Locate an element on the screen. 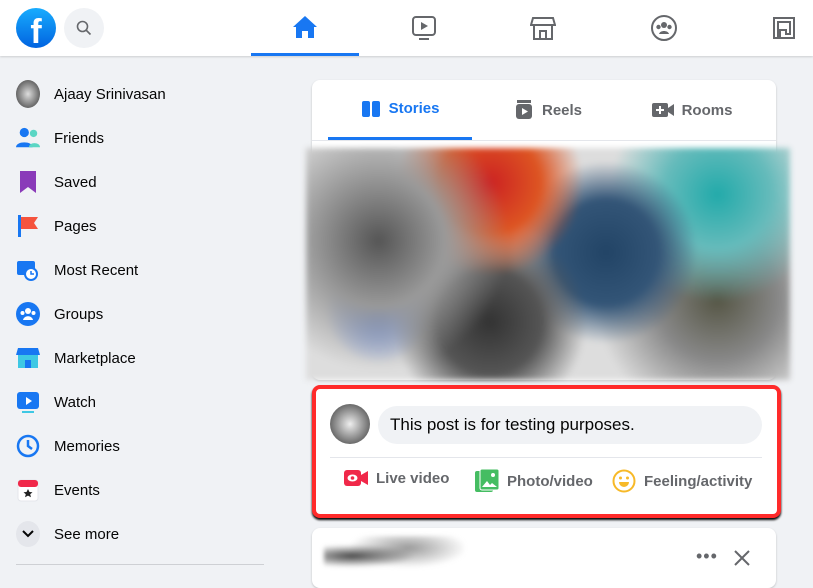 The width and height of the screenshot is (813, 588). sidebar-item-label: Marketplace is located at coordinates (95, 358).